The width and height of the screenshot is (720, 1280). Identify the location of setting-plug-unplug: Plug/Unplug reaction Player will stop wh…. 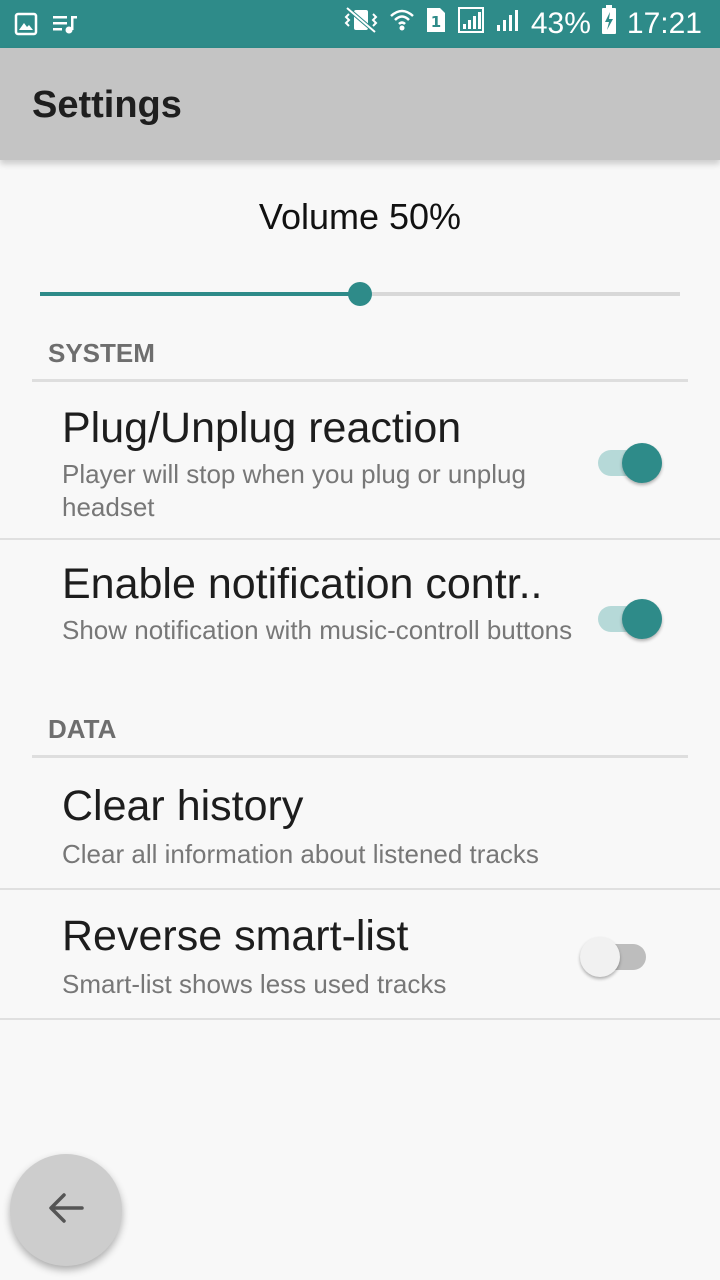
(360, 460).